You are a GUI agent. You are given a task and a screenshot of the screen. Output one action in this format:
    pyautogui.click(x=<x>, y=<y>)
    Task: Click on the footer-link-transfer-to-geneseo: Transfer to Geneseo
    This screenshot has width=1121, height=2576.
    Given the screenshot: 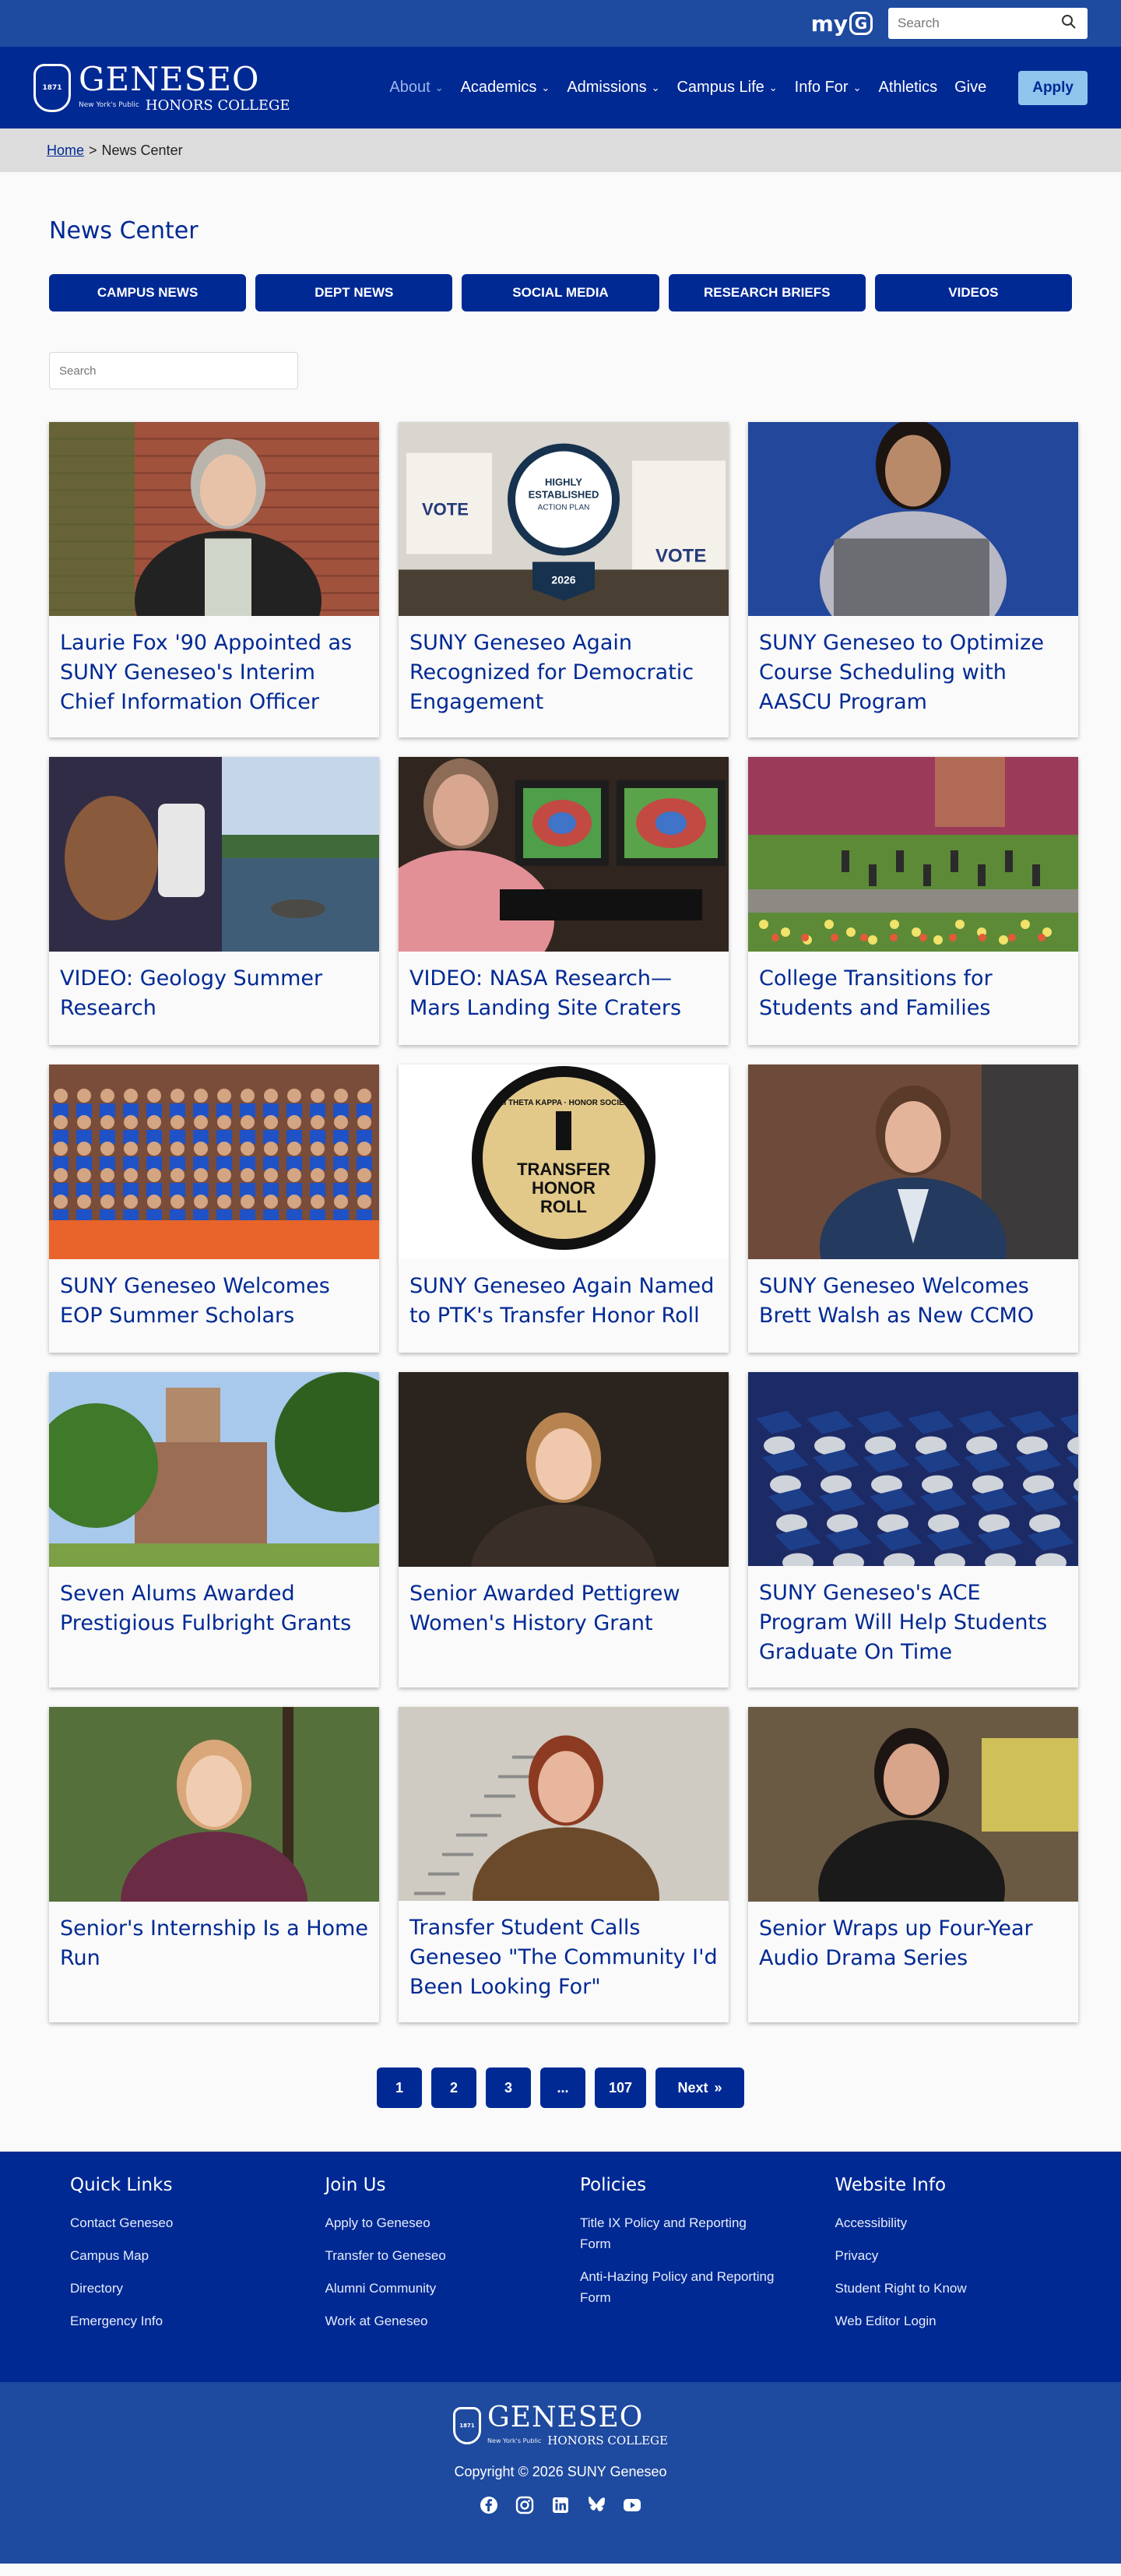 What is the action you would take?
    pyautogui.click(x=422, y=2255)
    